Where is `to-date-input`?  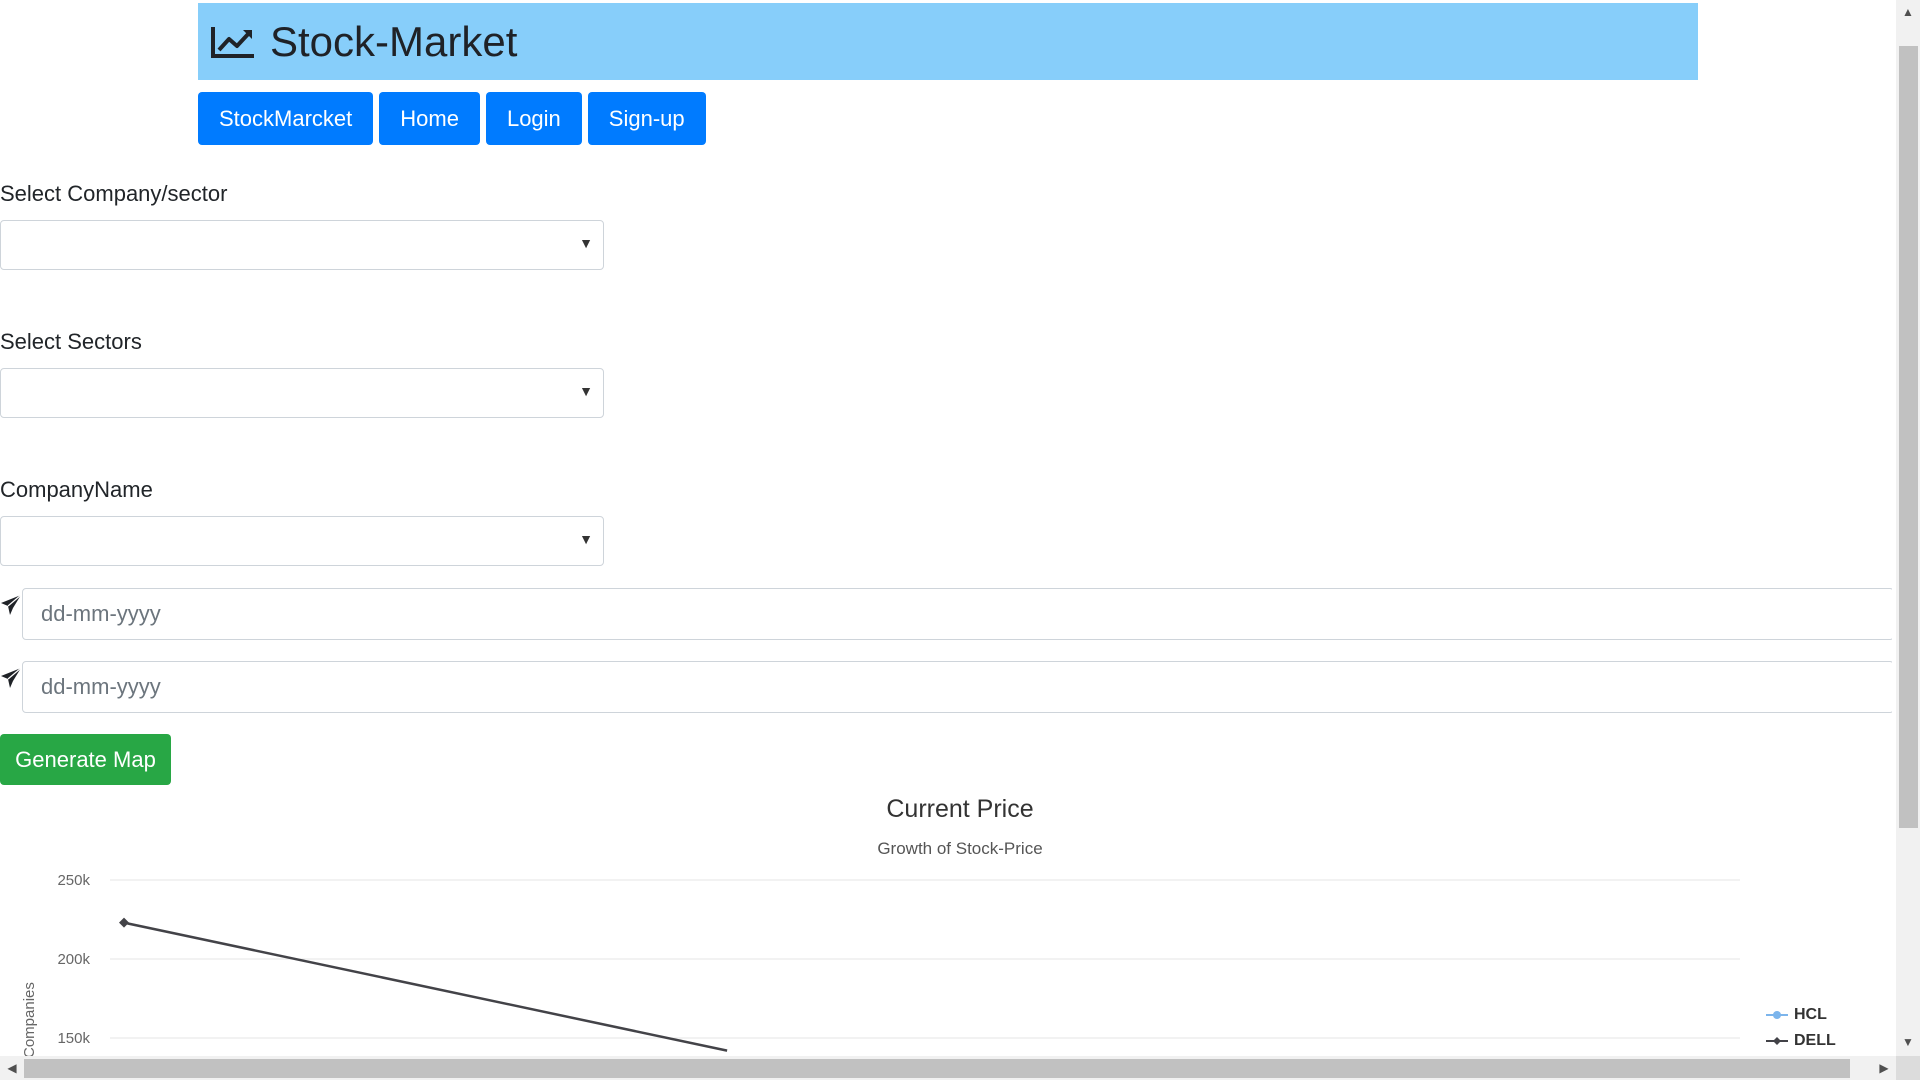
to-date-input is located at coordinates (957, 687).